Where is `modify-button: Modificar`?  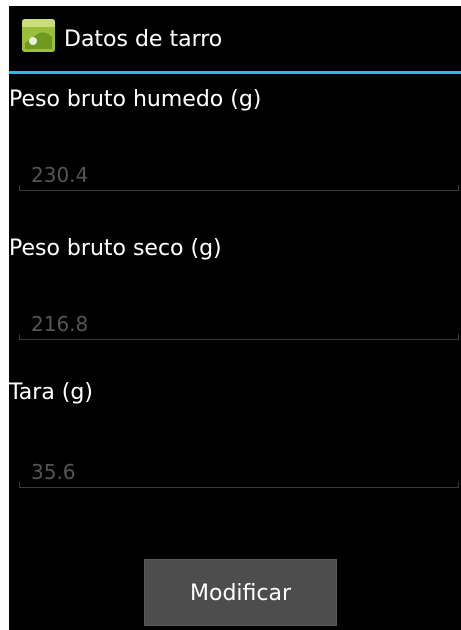 modify-button: Modificar is located at coordinates (240, 592).